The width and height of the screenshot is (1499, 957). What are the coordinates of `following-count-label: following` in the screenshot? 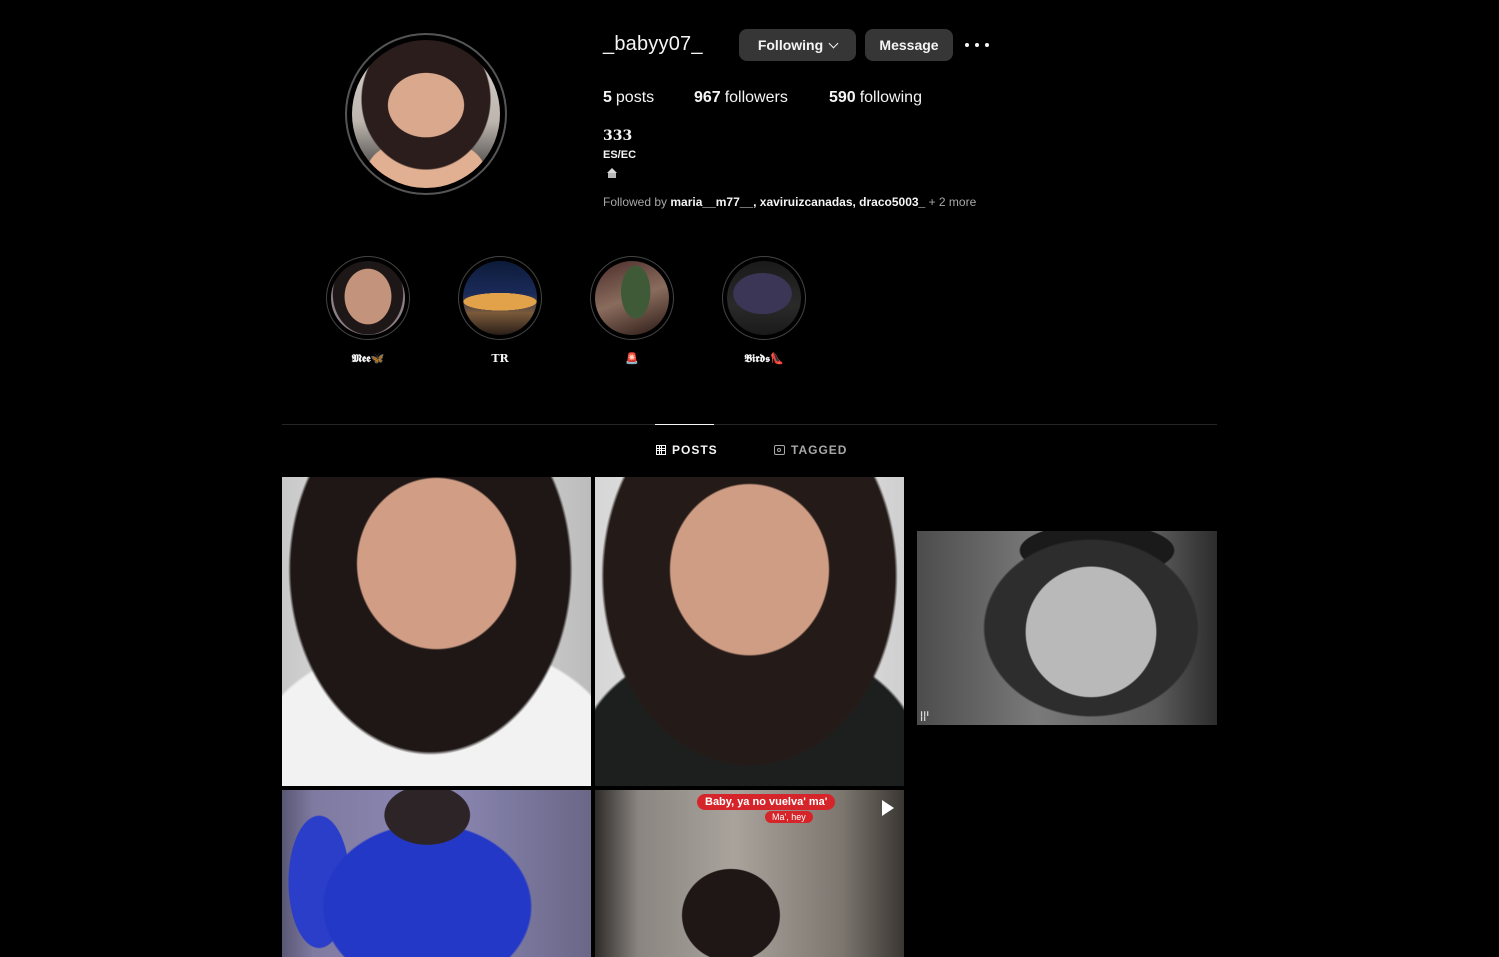 It's located at (890, 97).